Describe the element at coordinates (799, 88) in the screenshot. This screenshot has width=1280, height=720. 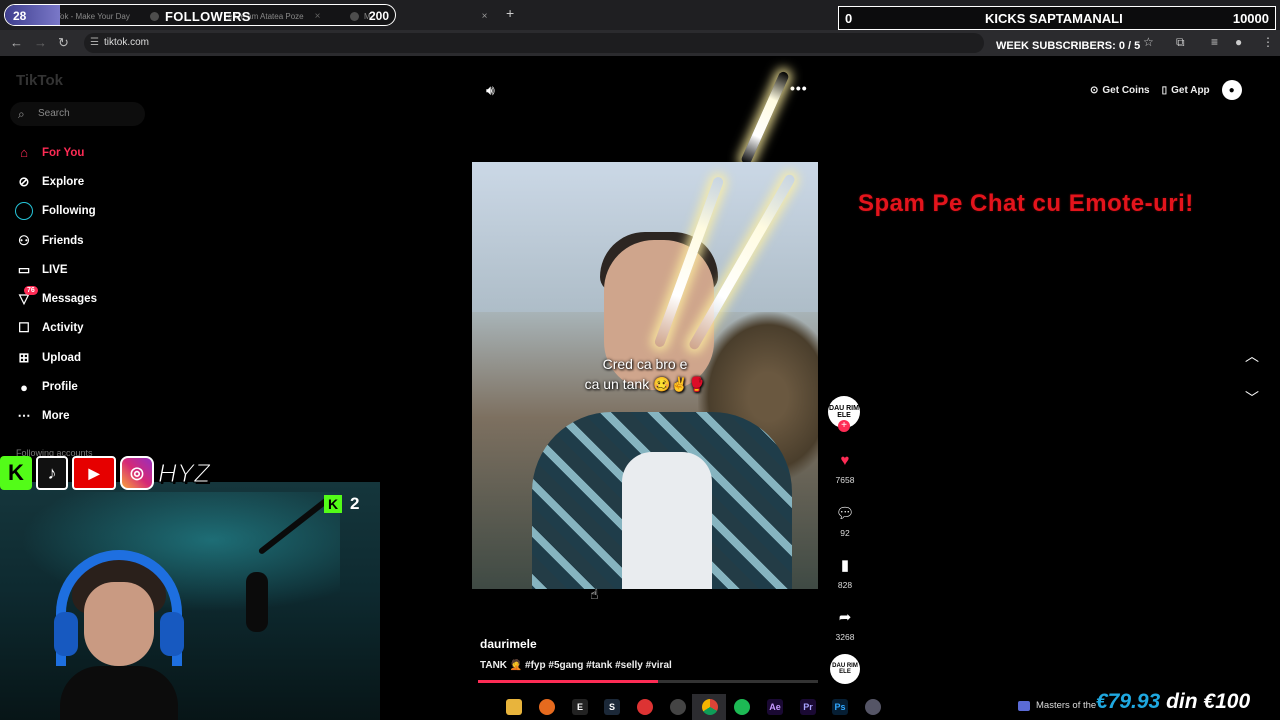
I see `more-options-icon: •••` at that location.